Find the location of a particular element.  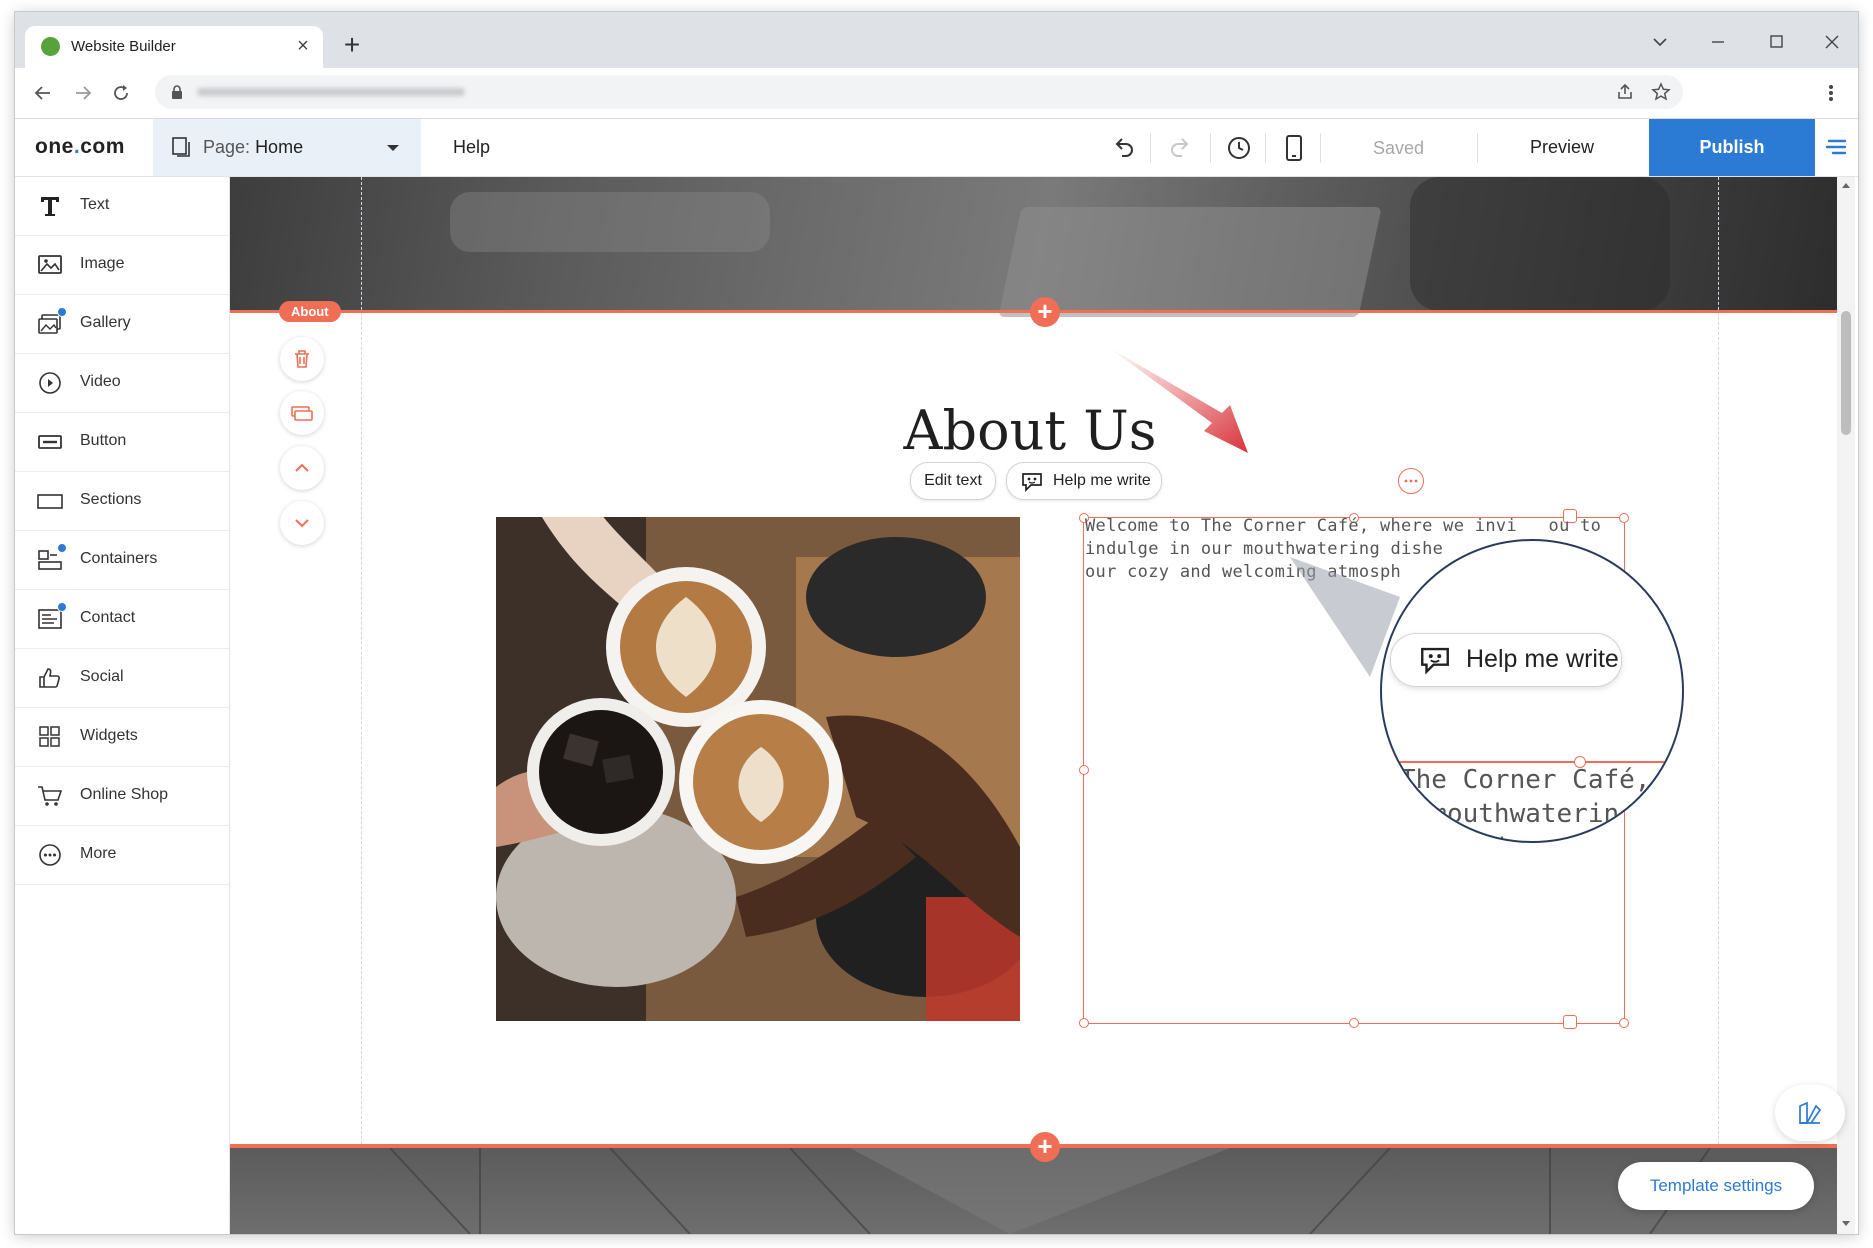

scroll-down-arrow-icon is located at coordinates (1846, 1224).